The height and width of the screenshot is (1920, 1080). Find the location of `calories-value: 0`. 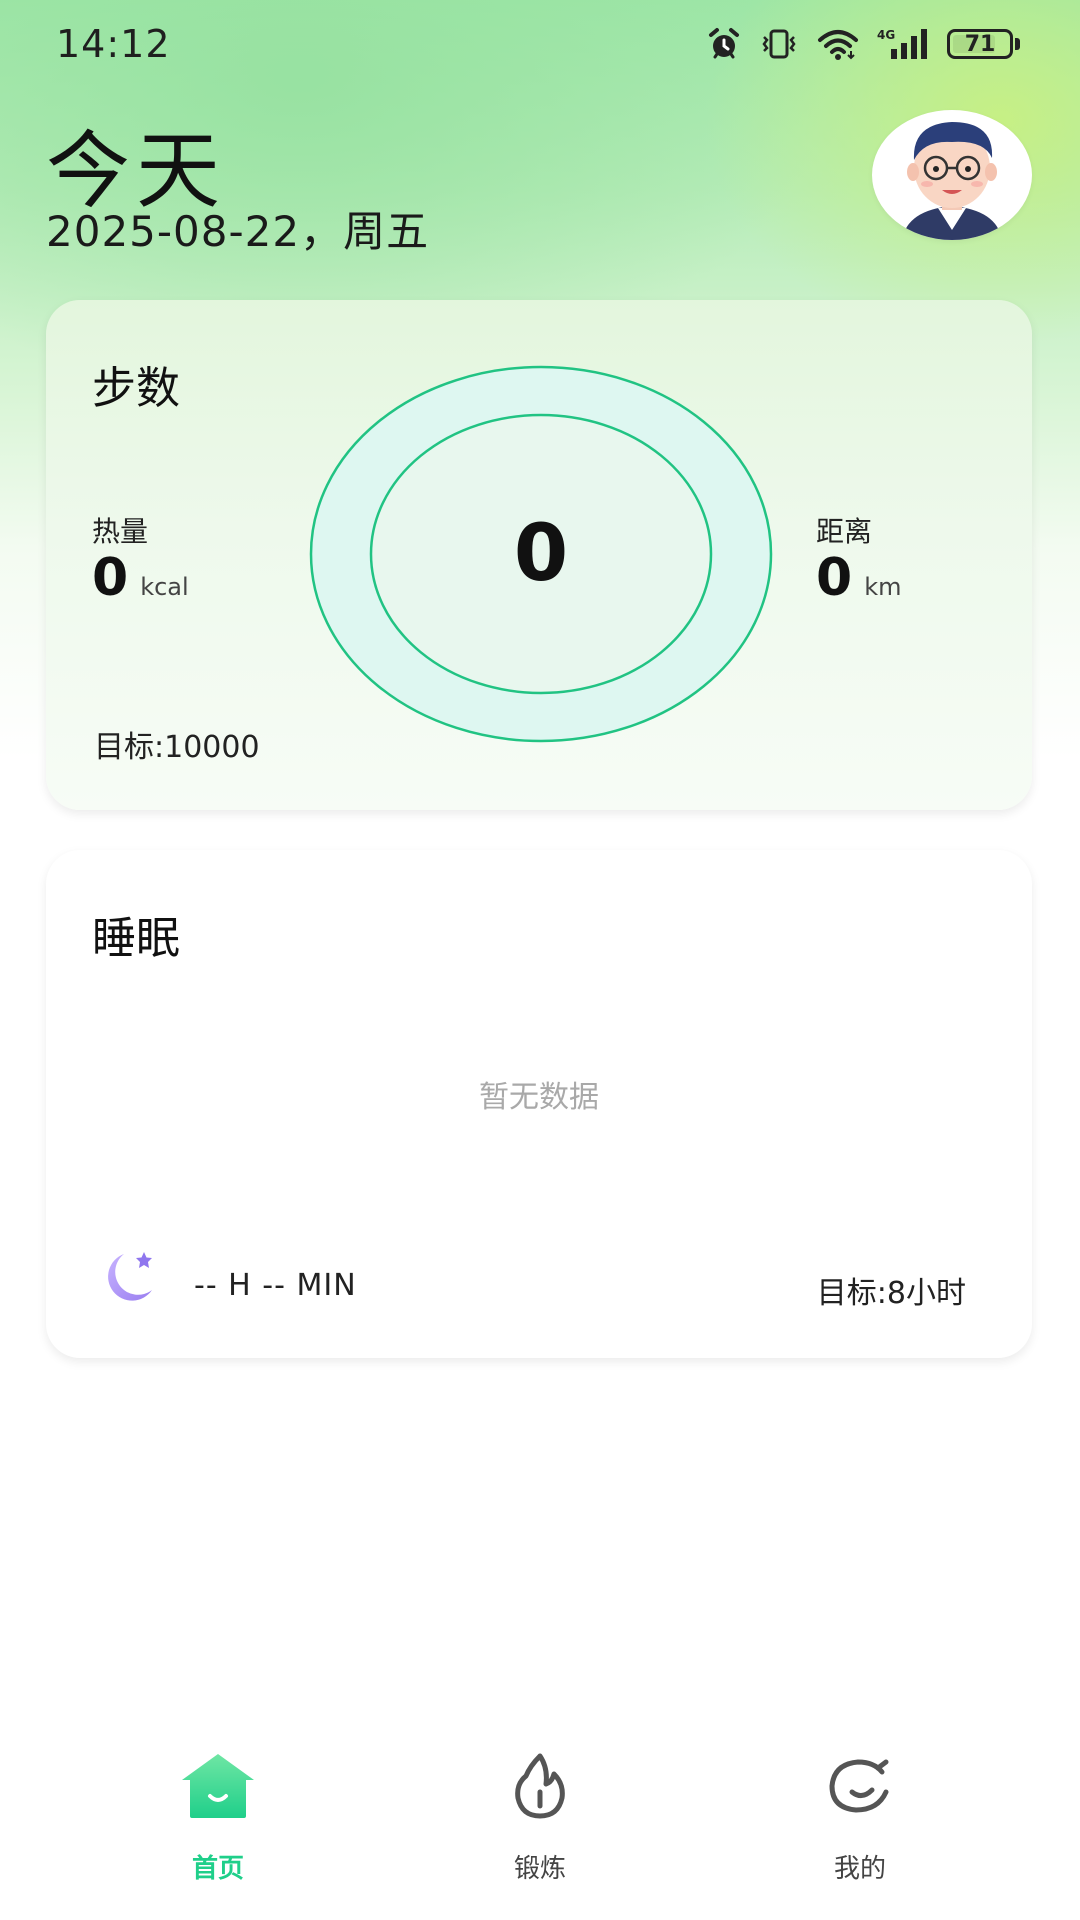

calories-value: 0 is located at coordinates (110, 578).